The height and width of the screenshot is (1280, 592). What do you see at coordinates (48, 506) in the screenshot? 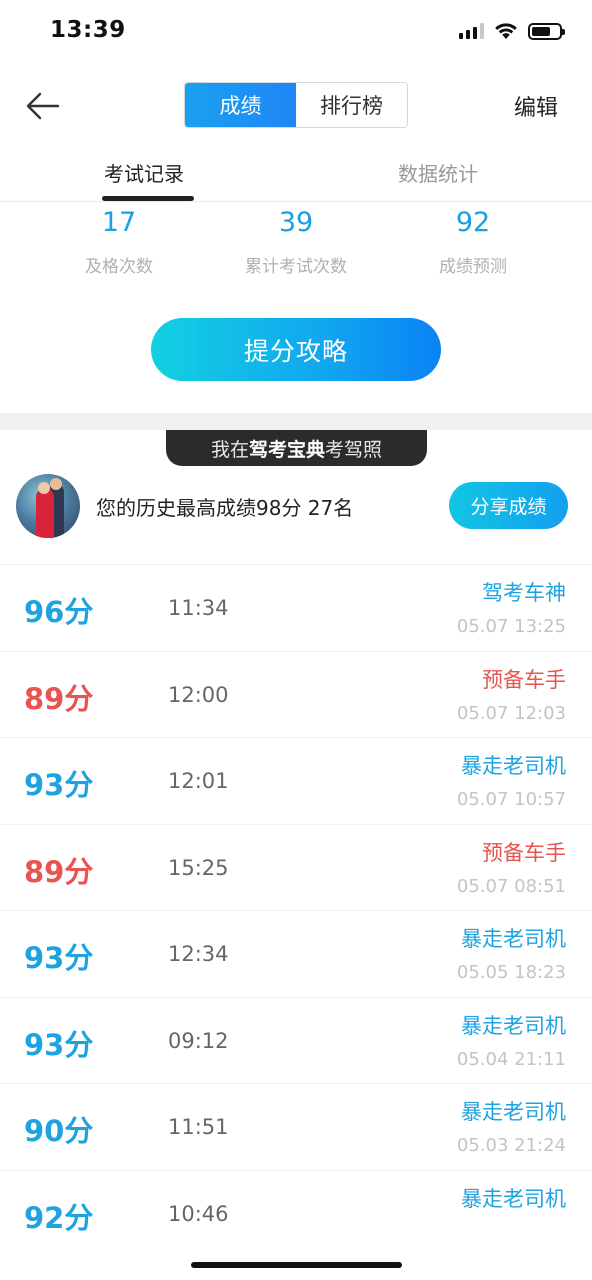
I see `avatar` at bounding box center [48, 506].